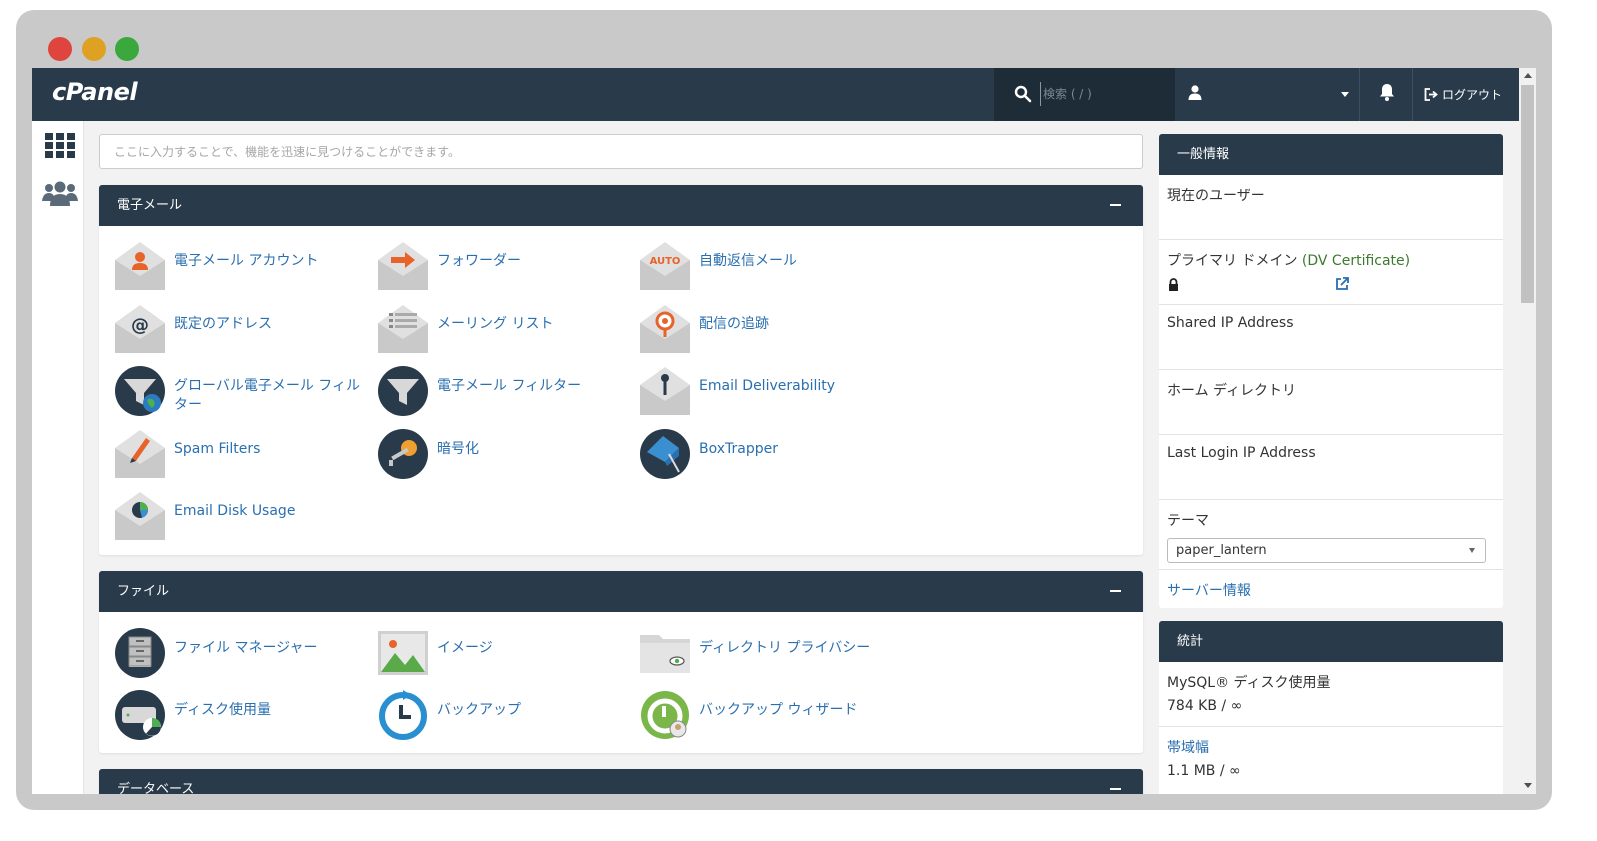 The image size is (1597, 841). What do you see at coordinates (769, 391) in the screenshot?
I see `email-deliverability-link: Email Deliverability` at bounding box center [769, 391].